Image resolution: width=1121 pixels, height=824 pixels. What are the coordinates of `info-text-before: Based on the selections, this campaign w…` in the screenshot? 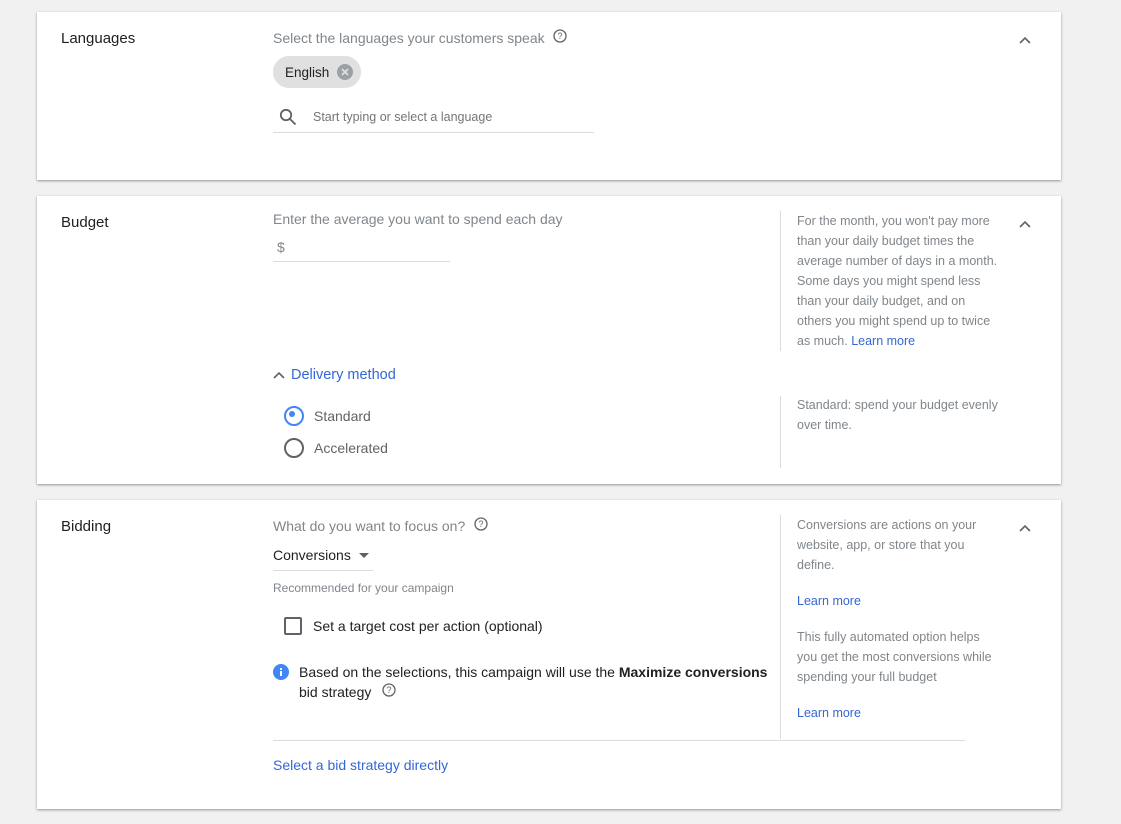 It's located at (459, 672).